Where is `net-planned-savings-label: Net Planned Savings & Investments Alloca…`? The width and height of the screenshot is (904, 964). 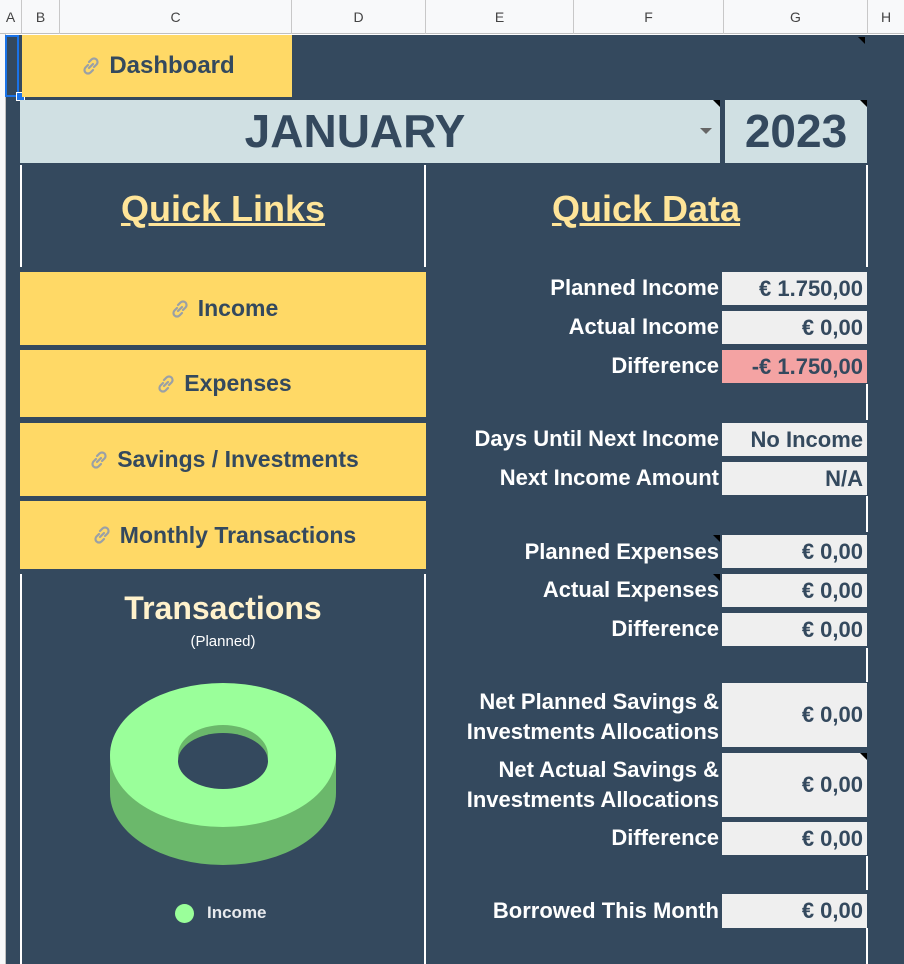
net-planned-savings-label: Net Planned Savings & Investments Alloca… is located at coordinates (593, 717).